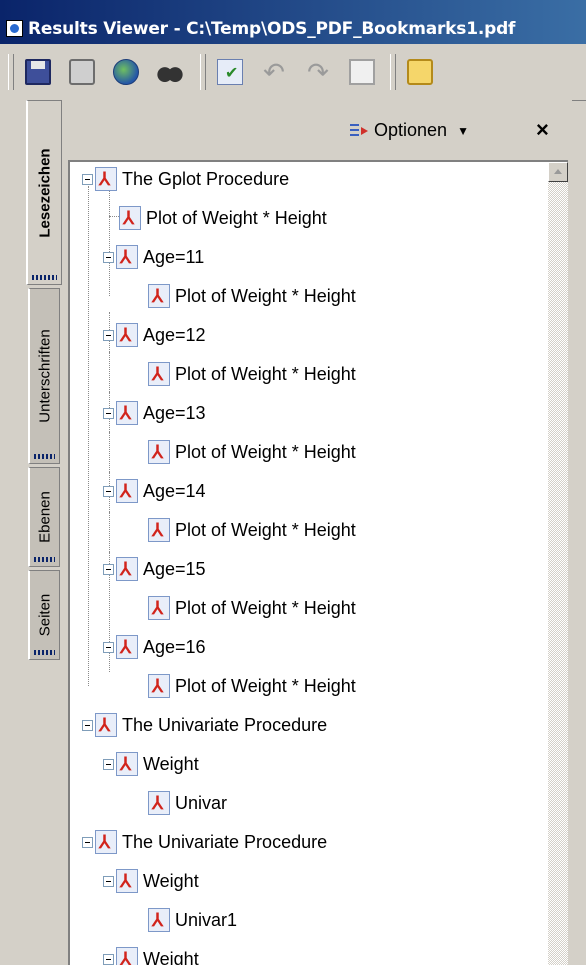 This screenshot has width=586, height=965. I want to click on comment-button, so click(420, 72).